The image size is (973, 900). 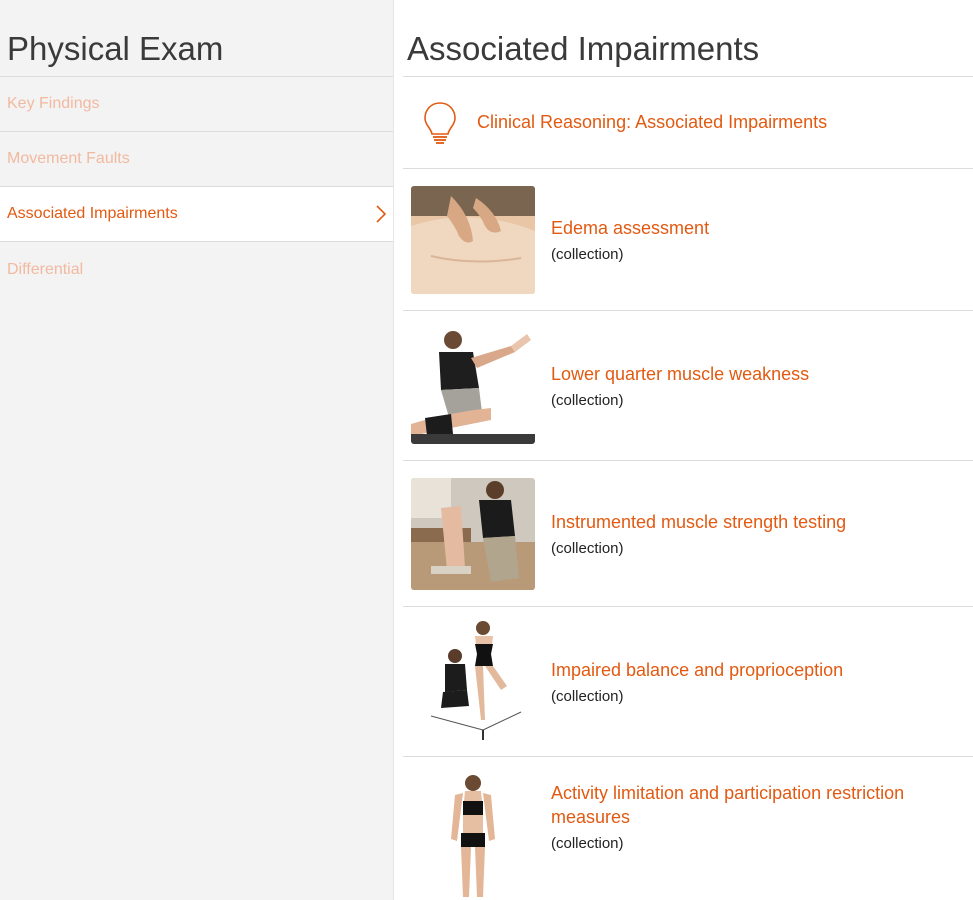 What do you see at coordinates (196, 159) in the screenshot?
I see `sidebar-item-movement-faults: Movement Faults` at bounding box center [196, 159].